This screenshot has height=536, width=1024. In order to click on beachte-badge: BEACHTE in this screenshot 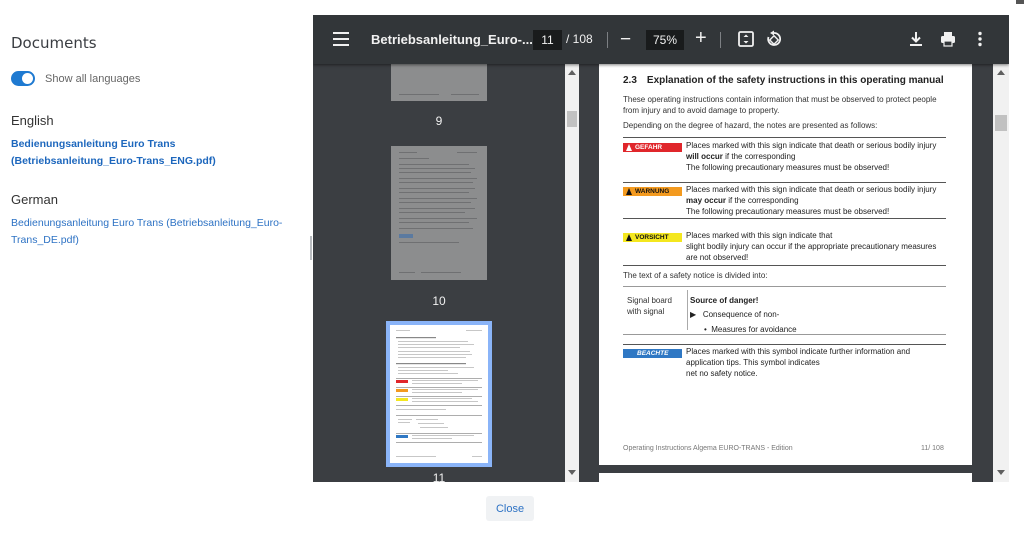, I will do `click(652, 353)`.